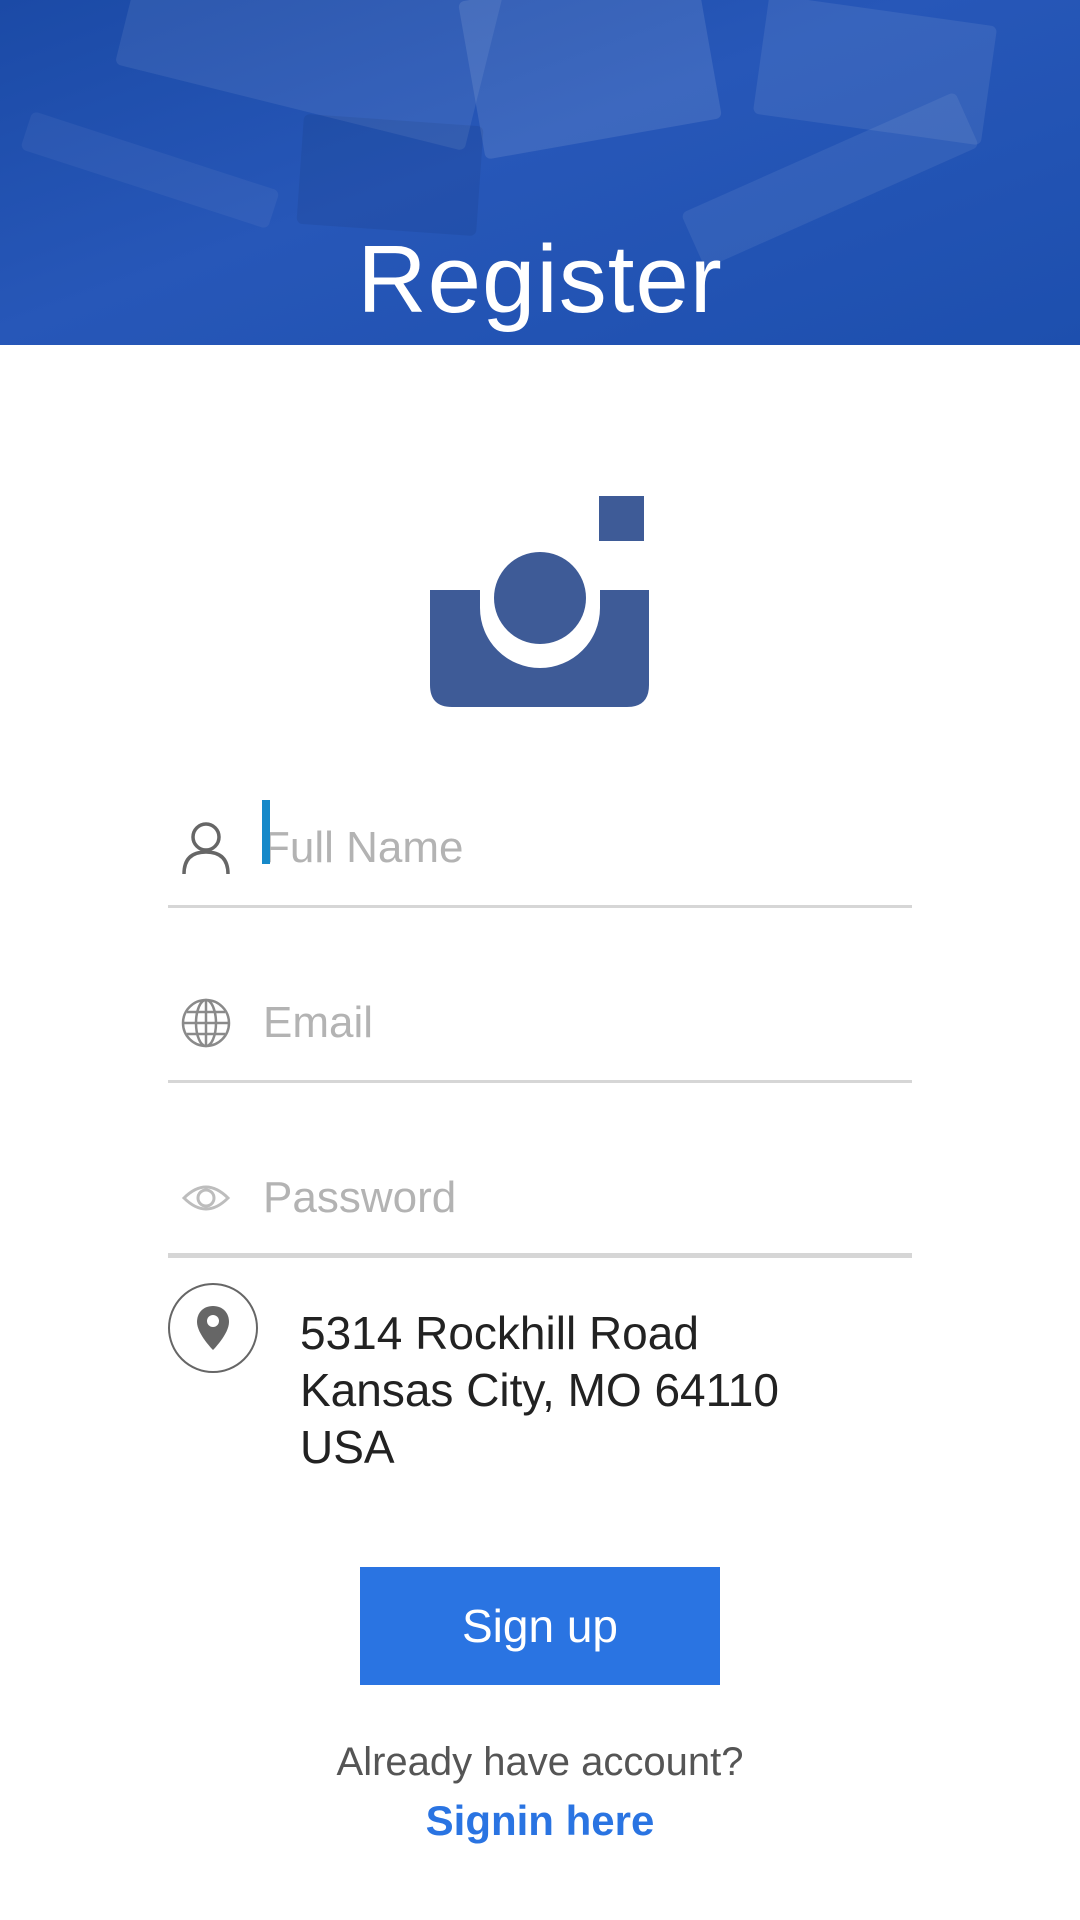  What do you see at coordinates (540, 600) in the screenshot?
I see `camera-icon` at bounding box center [540, 600].